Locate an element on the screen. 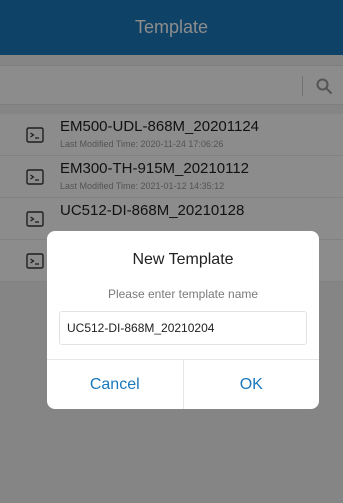 The height and width of the screenshot is (503, 343). template-name-input is located at coordinates (183, 328).